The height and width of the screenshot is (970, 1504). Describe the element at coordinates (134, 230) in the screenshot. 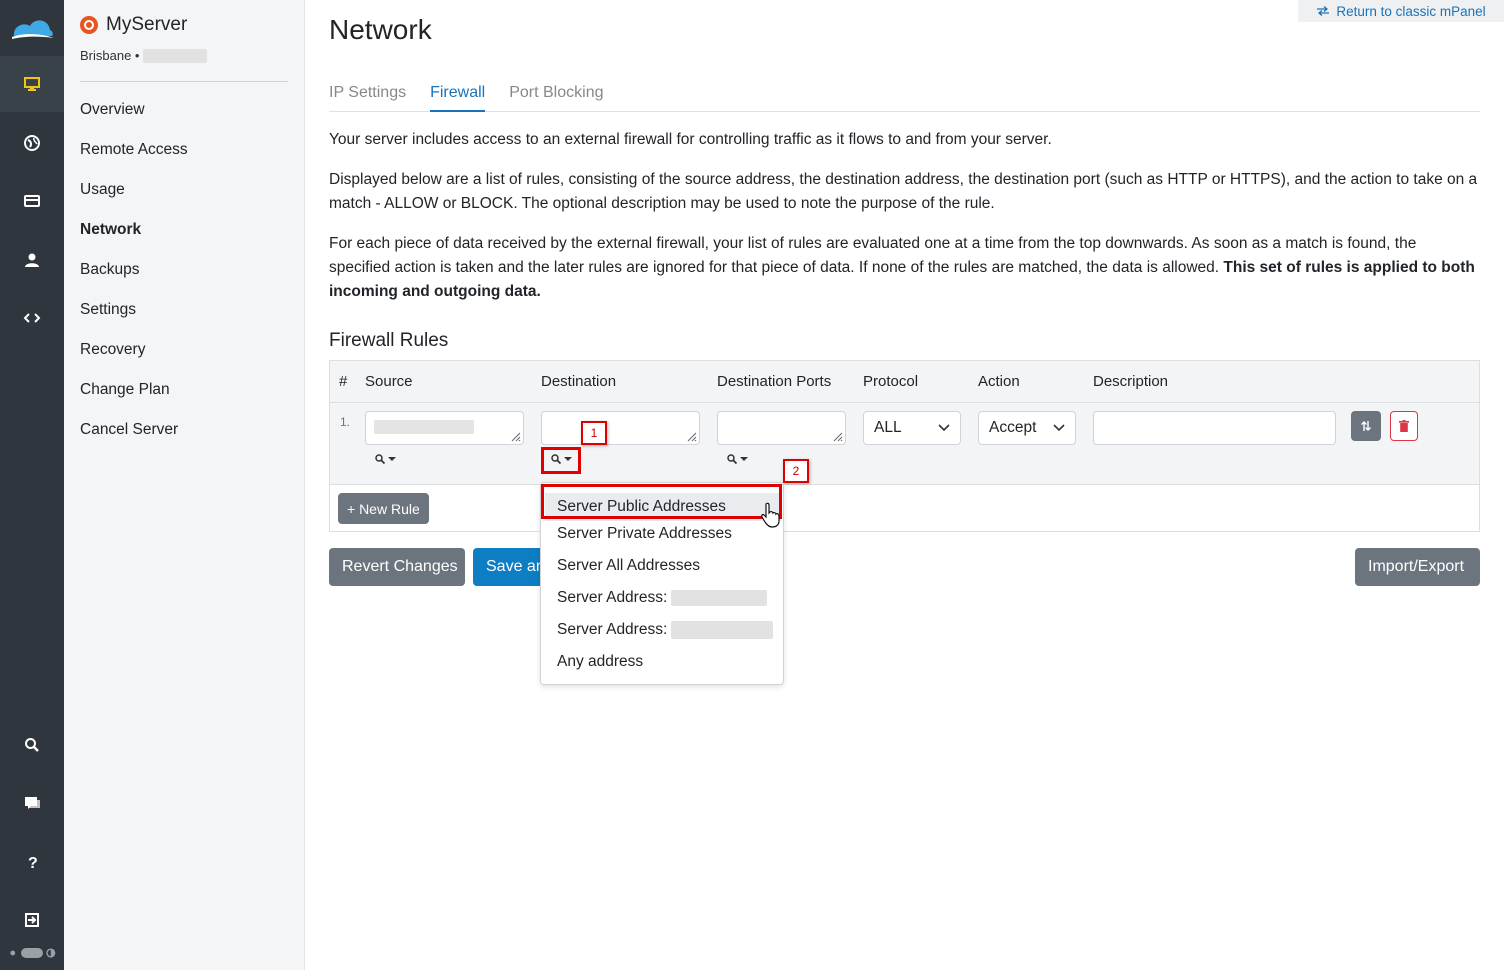

I see `nav-network: Network` at that location.